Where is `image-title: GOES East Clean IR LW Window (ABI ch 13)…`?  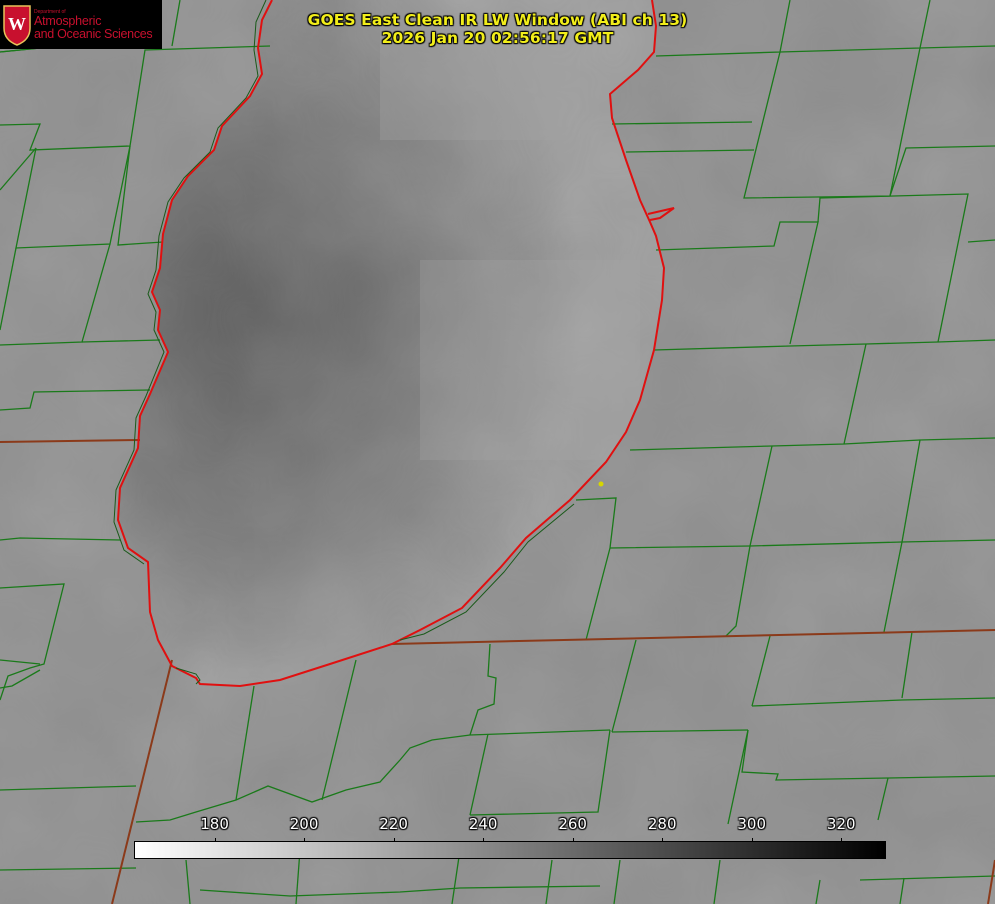 image-title: GOES East Clean IR LW Window (ABI ch 13)… is located at coordinates (497, 29).